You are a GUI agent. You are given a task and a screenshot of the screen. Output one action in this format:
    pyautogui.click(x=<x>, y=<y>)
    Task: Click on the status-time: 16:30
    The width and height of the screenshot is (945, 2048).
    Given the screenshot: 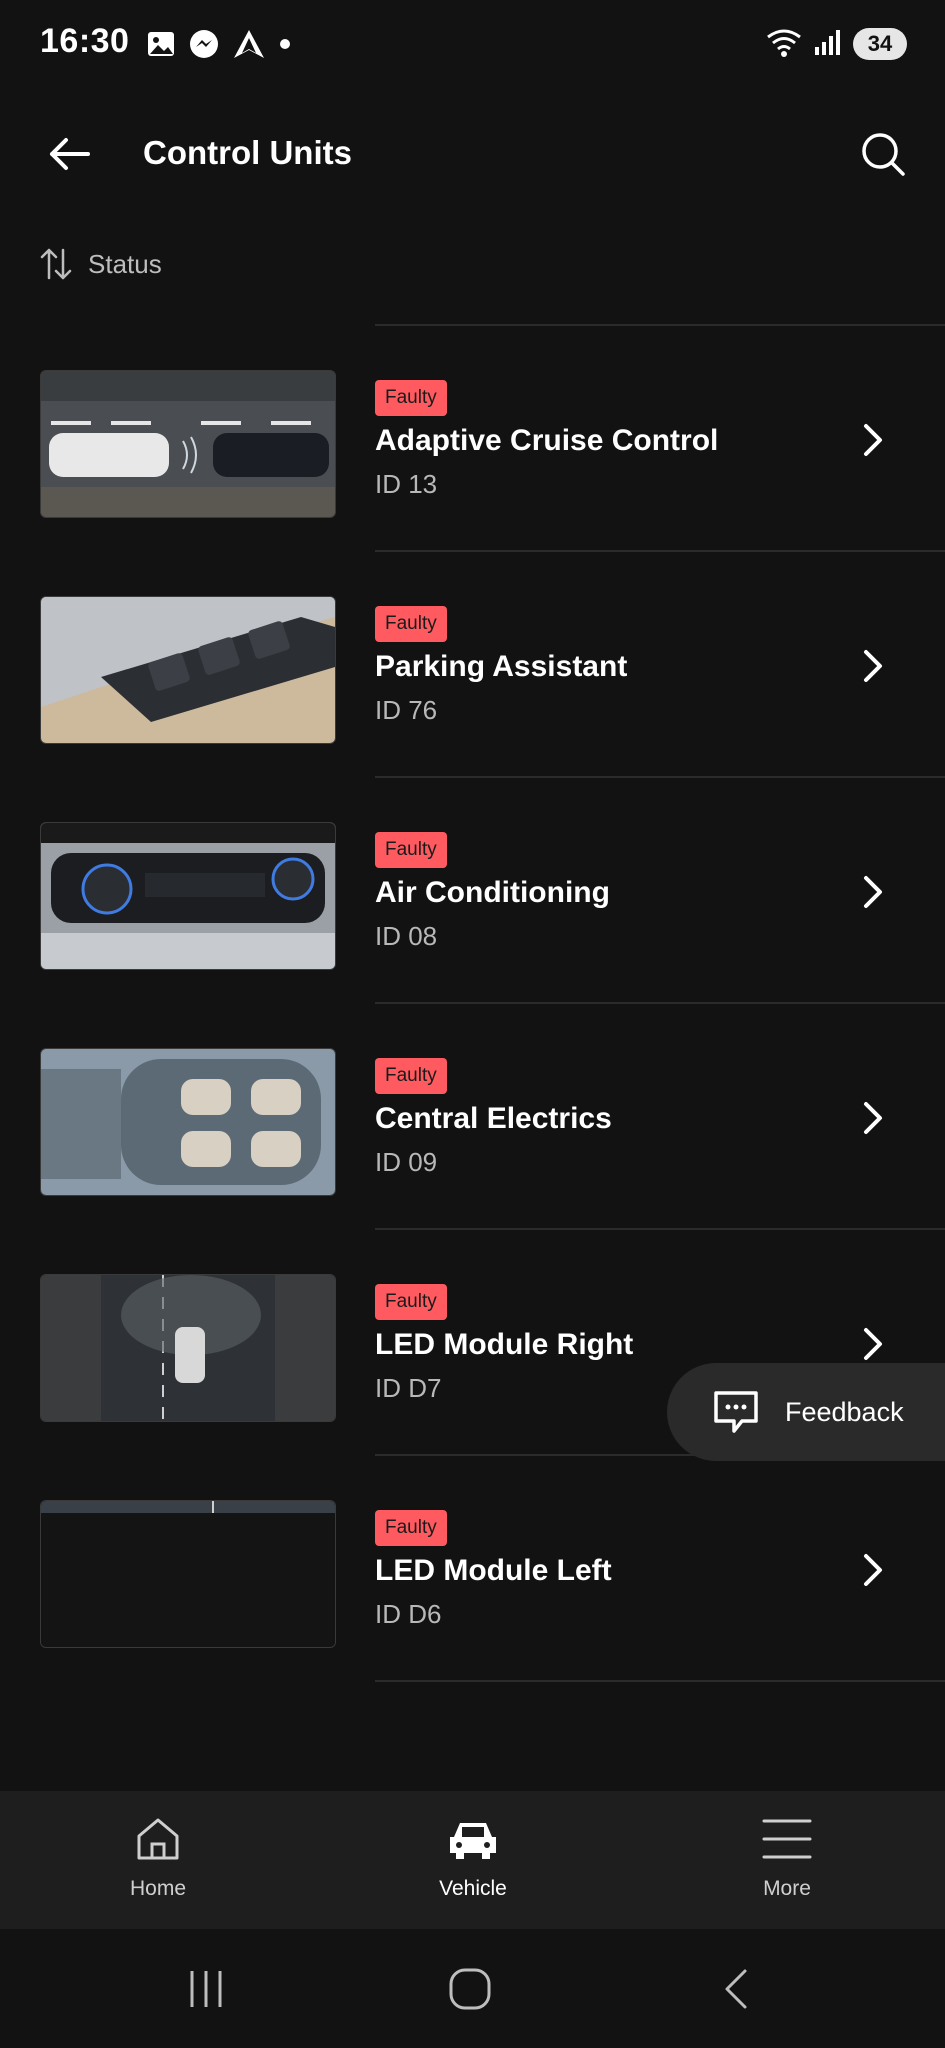 What is the action you would take?
    pyautogui.click(x=85, y=41)
    